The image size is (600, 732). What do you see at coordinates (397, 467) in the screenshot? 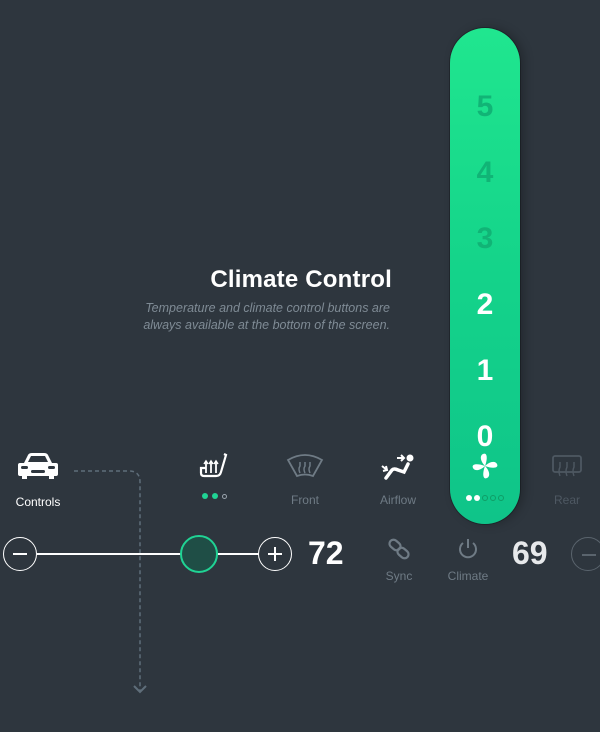
I see `airflow-icon` at bounding box center [397, 467].